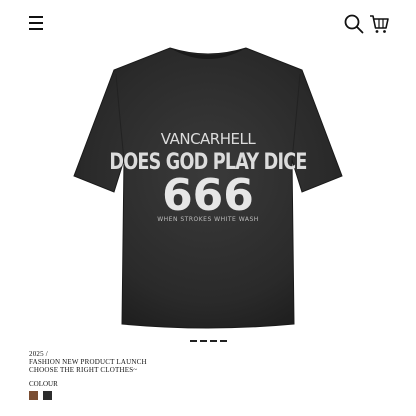  What do you see at coordinates (47, 395) in the screenshot?
I see `colour-swatch-black` at bounding box center [47, 395].